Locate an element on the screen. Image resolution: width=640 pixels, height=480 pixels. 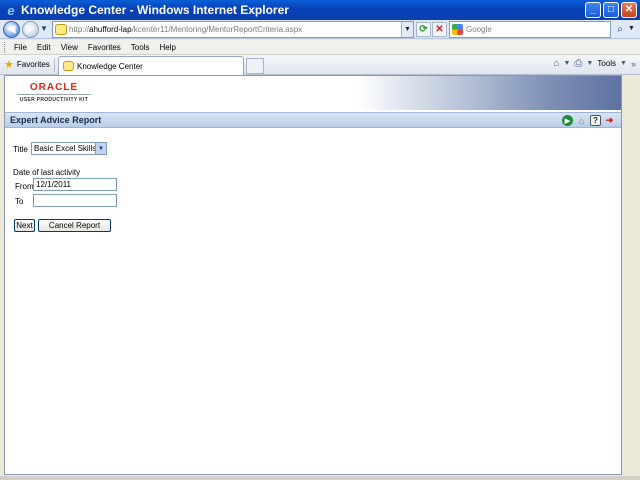
help-icon: ? is located at coordinates (595, 120).